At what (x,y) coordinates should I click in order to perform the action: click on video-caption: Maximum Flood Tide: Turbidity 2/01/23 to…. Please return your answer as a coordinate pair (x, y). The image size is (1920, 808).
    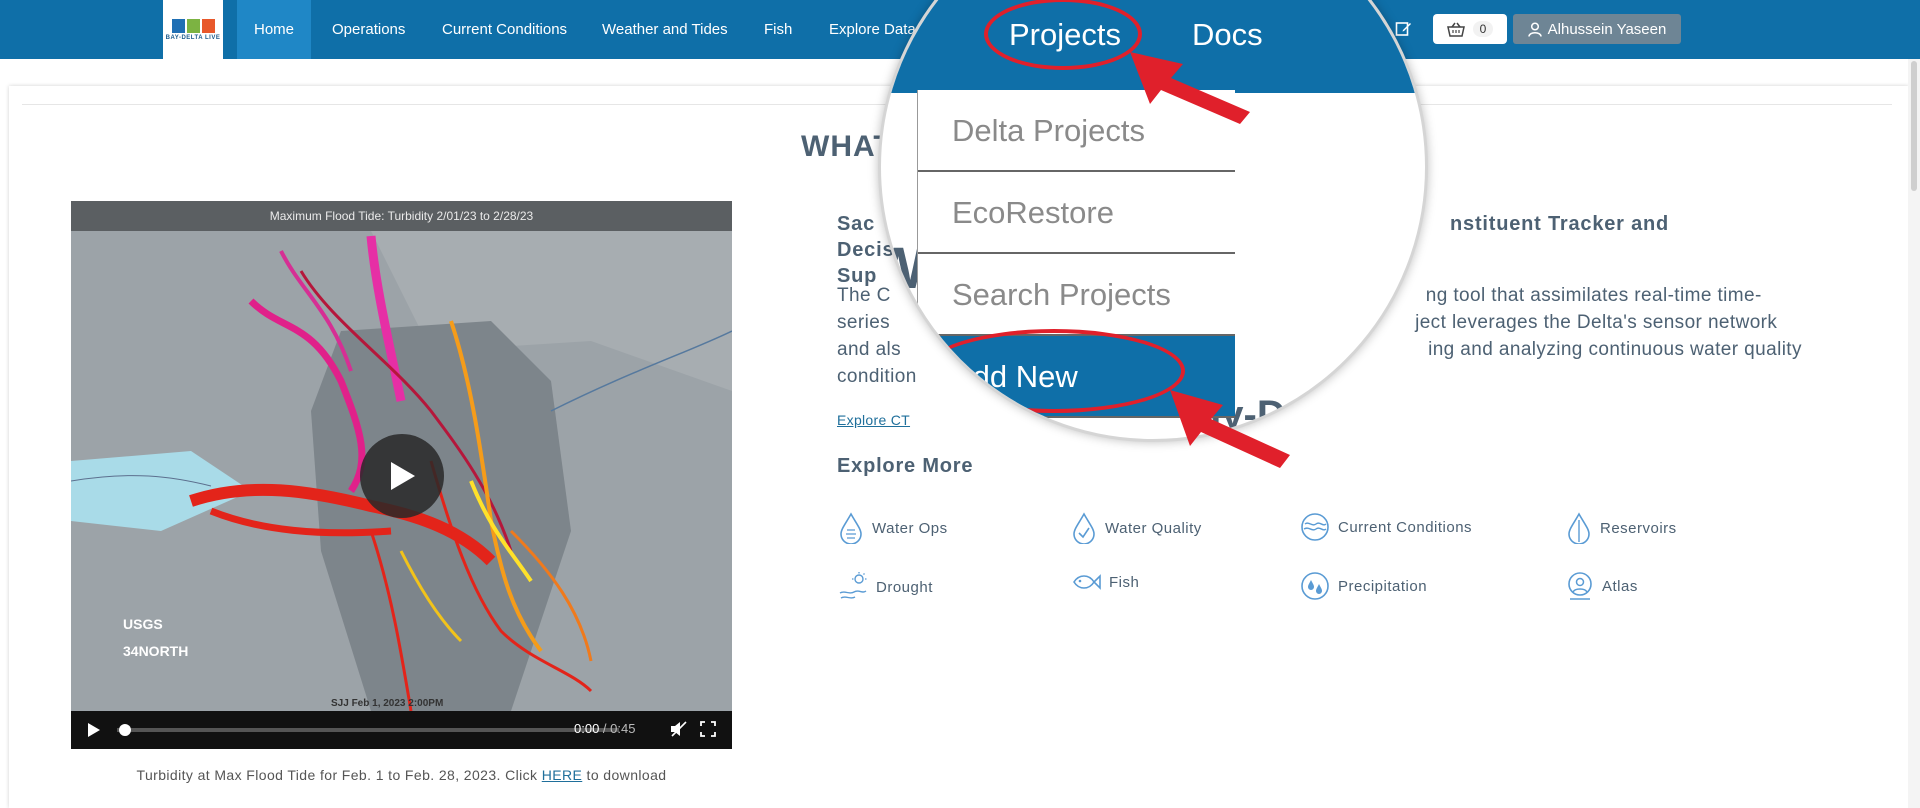
    Looking at the image, I should click on (401, 216).